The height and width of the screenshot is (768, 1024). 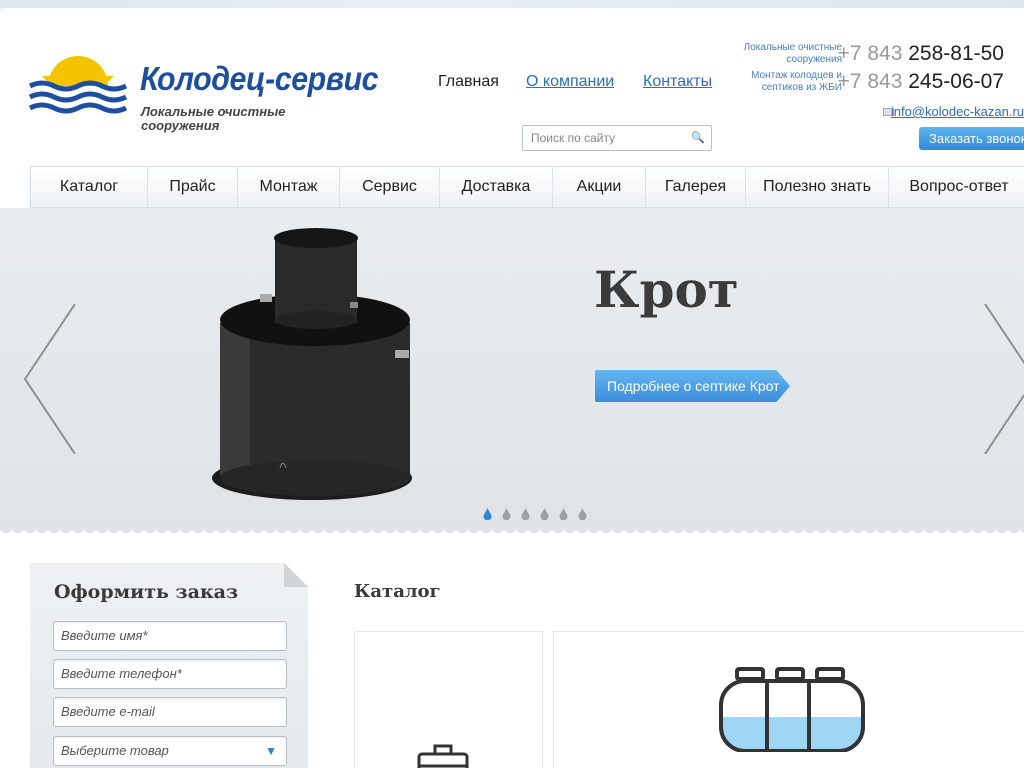 I want to click on catalog-title: Каталог, so click(x=397, y=591).